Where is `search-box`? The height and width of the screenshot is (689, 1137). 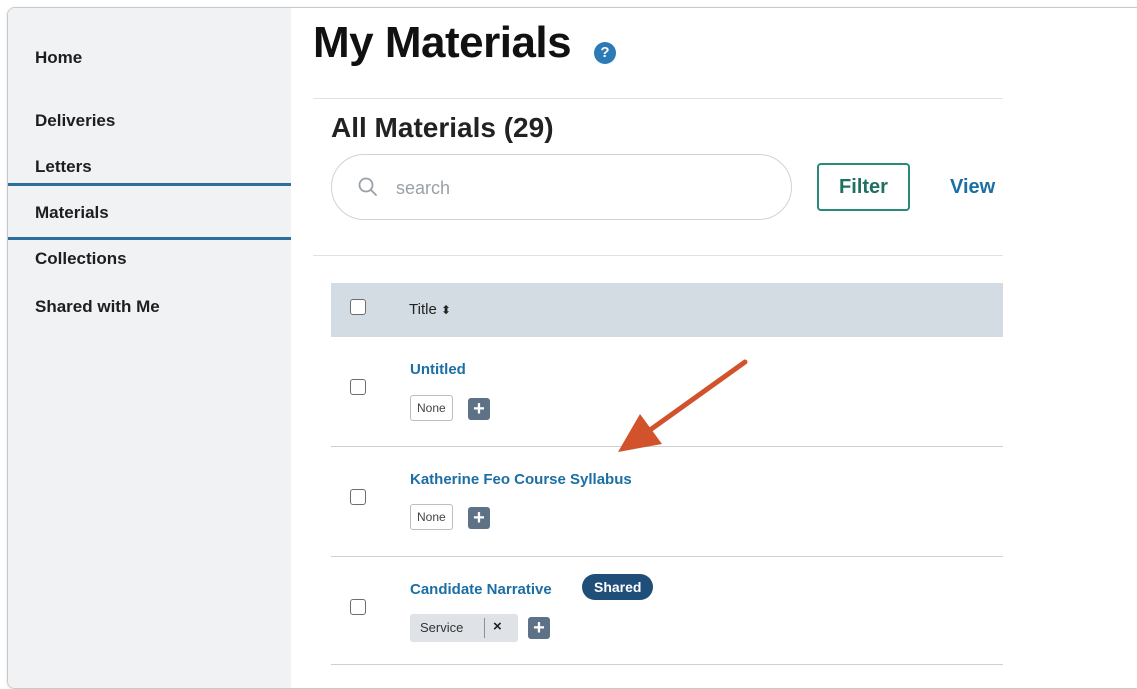
search-box is located at coordinates (561, 187).